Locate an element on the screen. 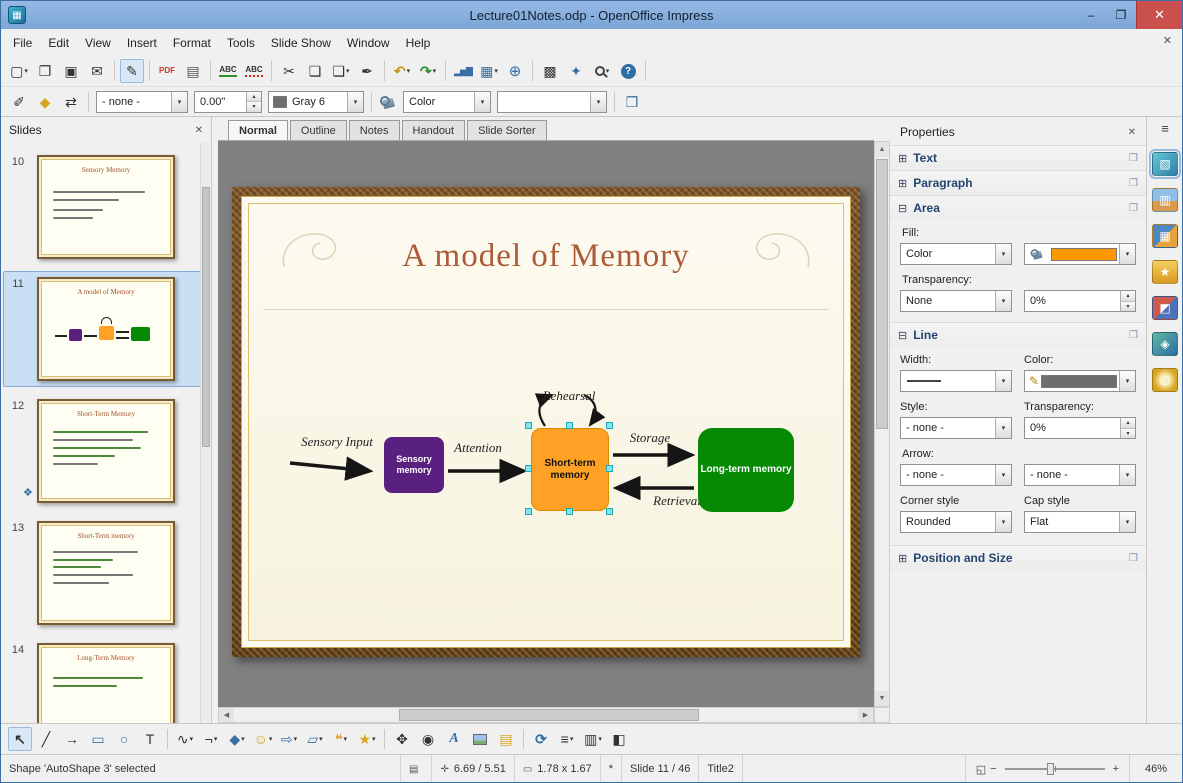  menu-item-help: Help is located at coordinates (418, 43).